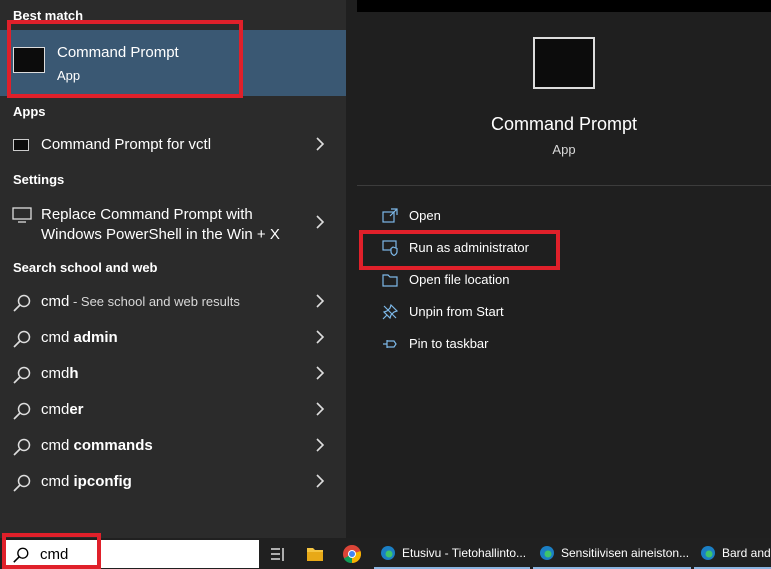  What do you see at coordinates (564, 149) in the screenshot?
I see `details-subtitle: App` at bounding box center [564, 149].